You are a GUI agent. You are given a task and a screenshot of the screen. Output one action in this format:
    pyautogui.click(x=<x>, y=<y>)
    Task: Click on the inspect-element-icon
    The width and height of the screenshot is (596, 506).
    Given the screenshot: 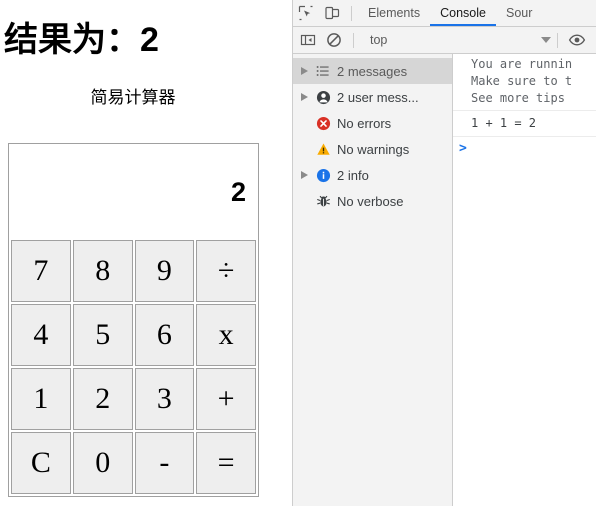 What is the action you would take?
    pyautogui.click(x=305, y=13)
    